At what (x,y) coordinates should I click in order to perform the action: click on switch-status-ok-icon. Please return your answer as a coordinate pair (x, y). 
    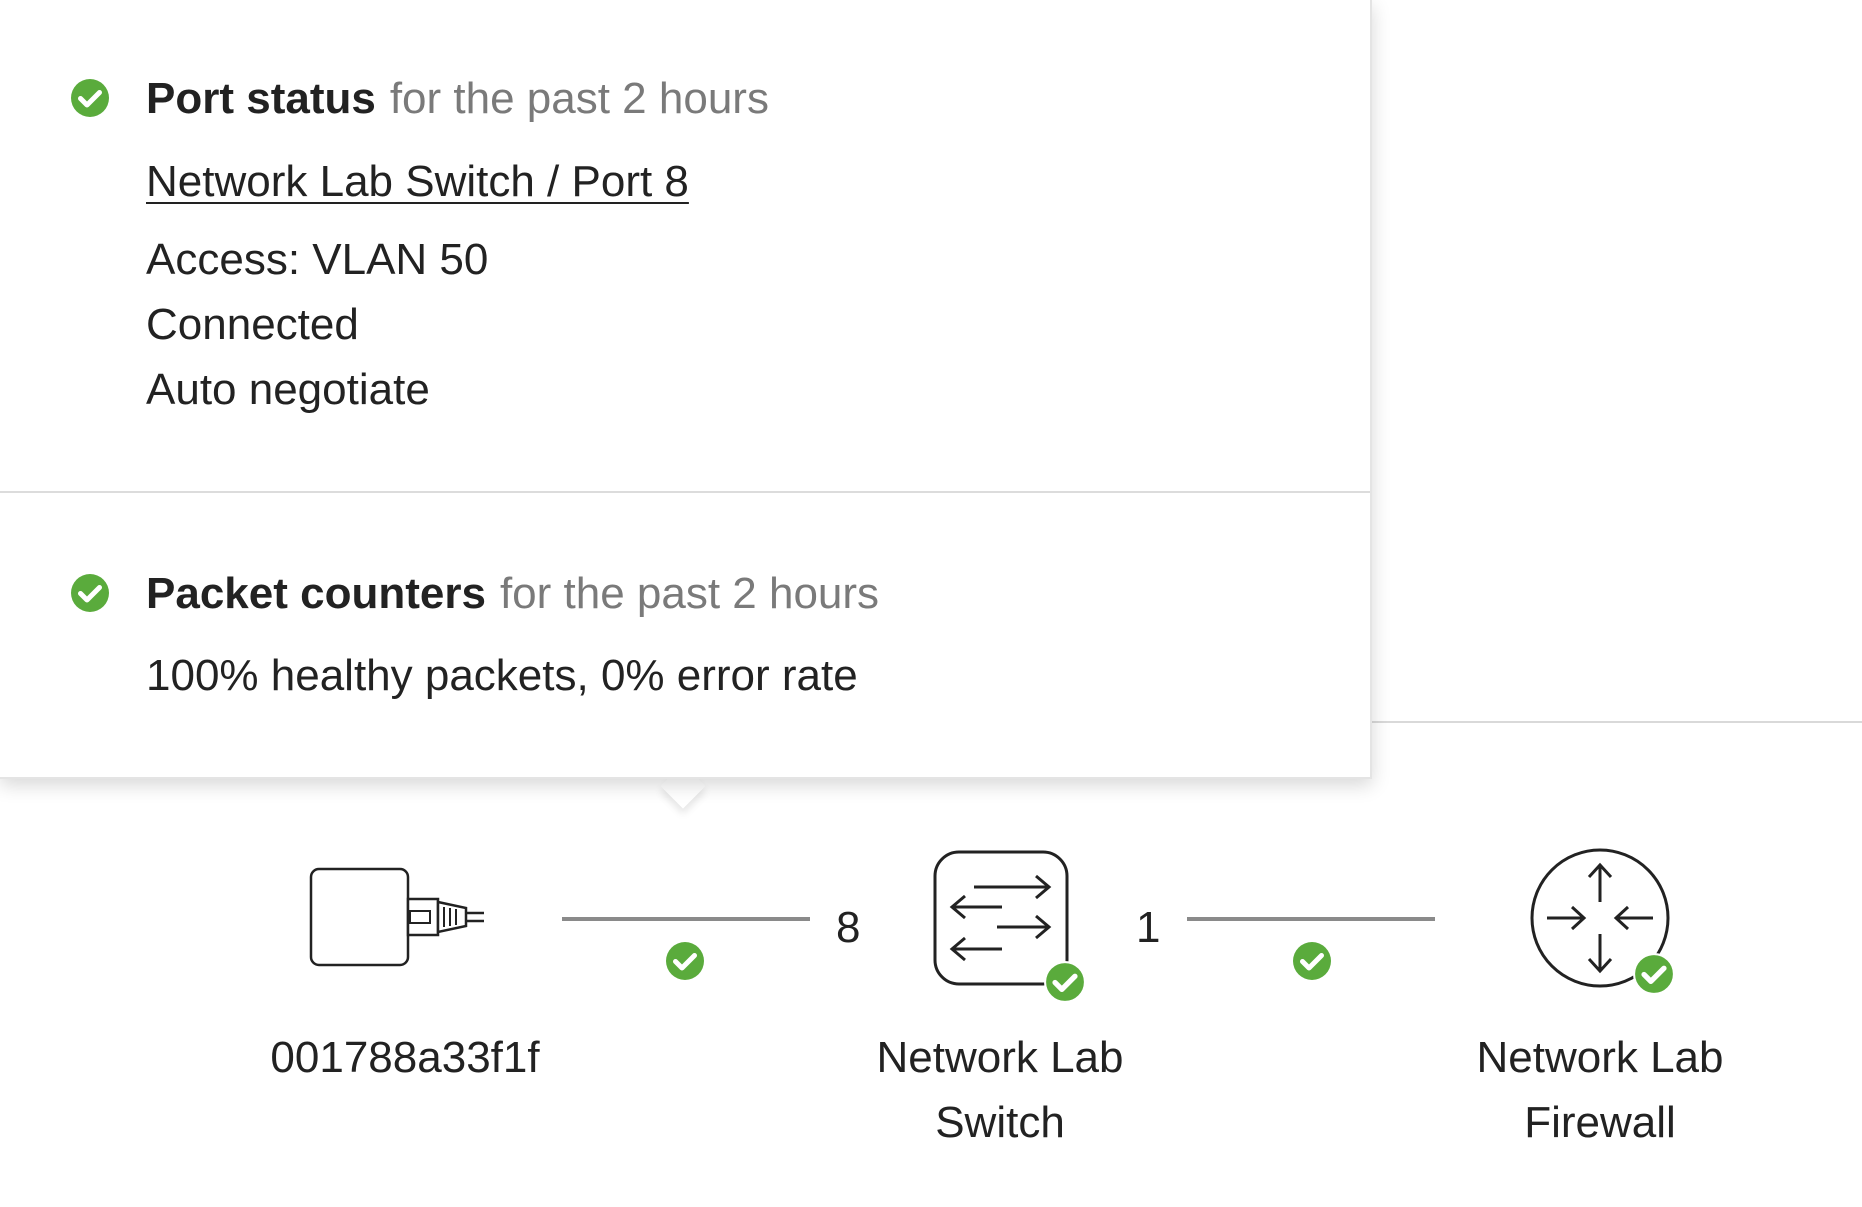
    Looking at the image, I should click on (1065, 982).